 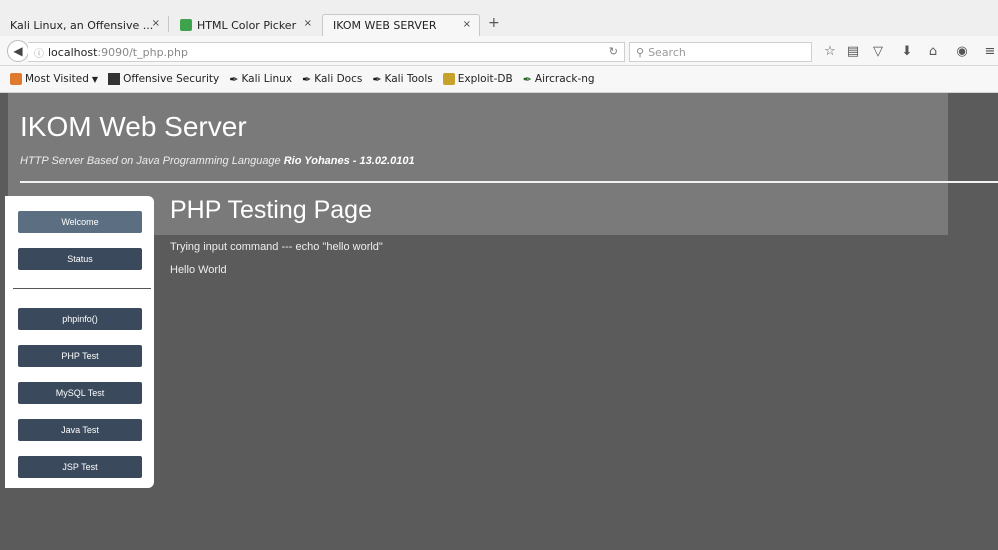 What do you see at coordinates (57, 79) in the screenshot?
I see `bookmark-label: Most Visited` at bounding box center [57, 79].